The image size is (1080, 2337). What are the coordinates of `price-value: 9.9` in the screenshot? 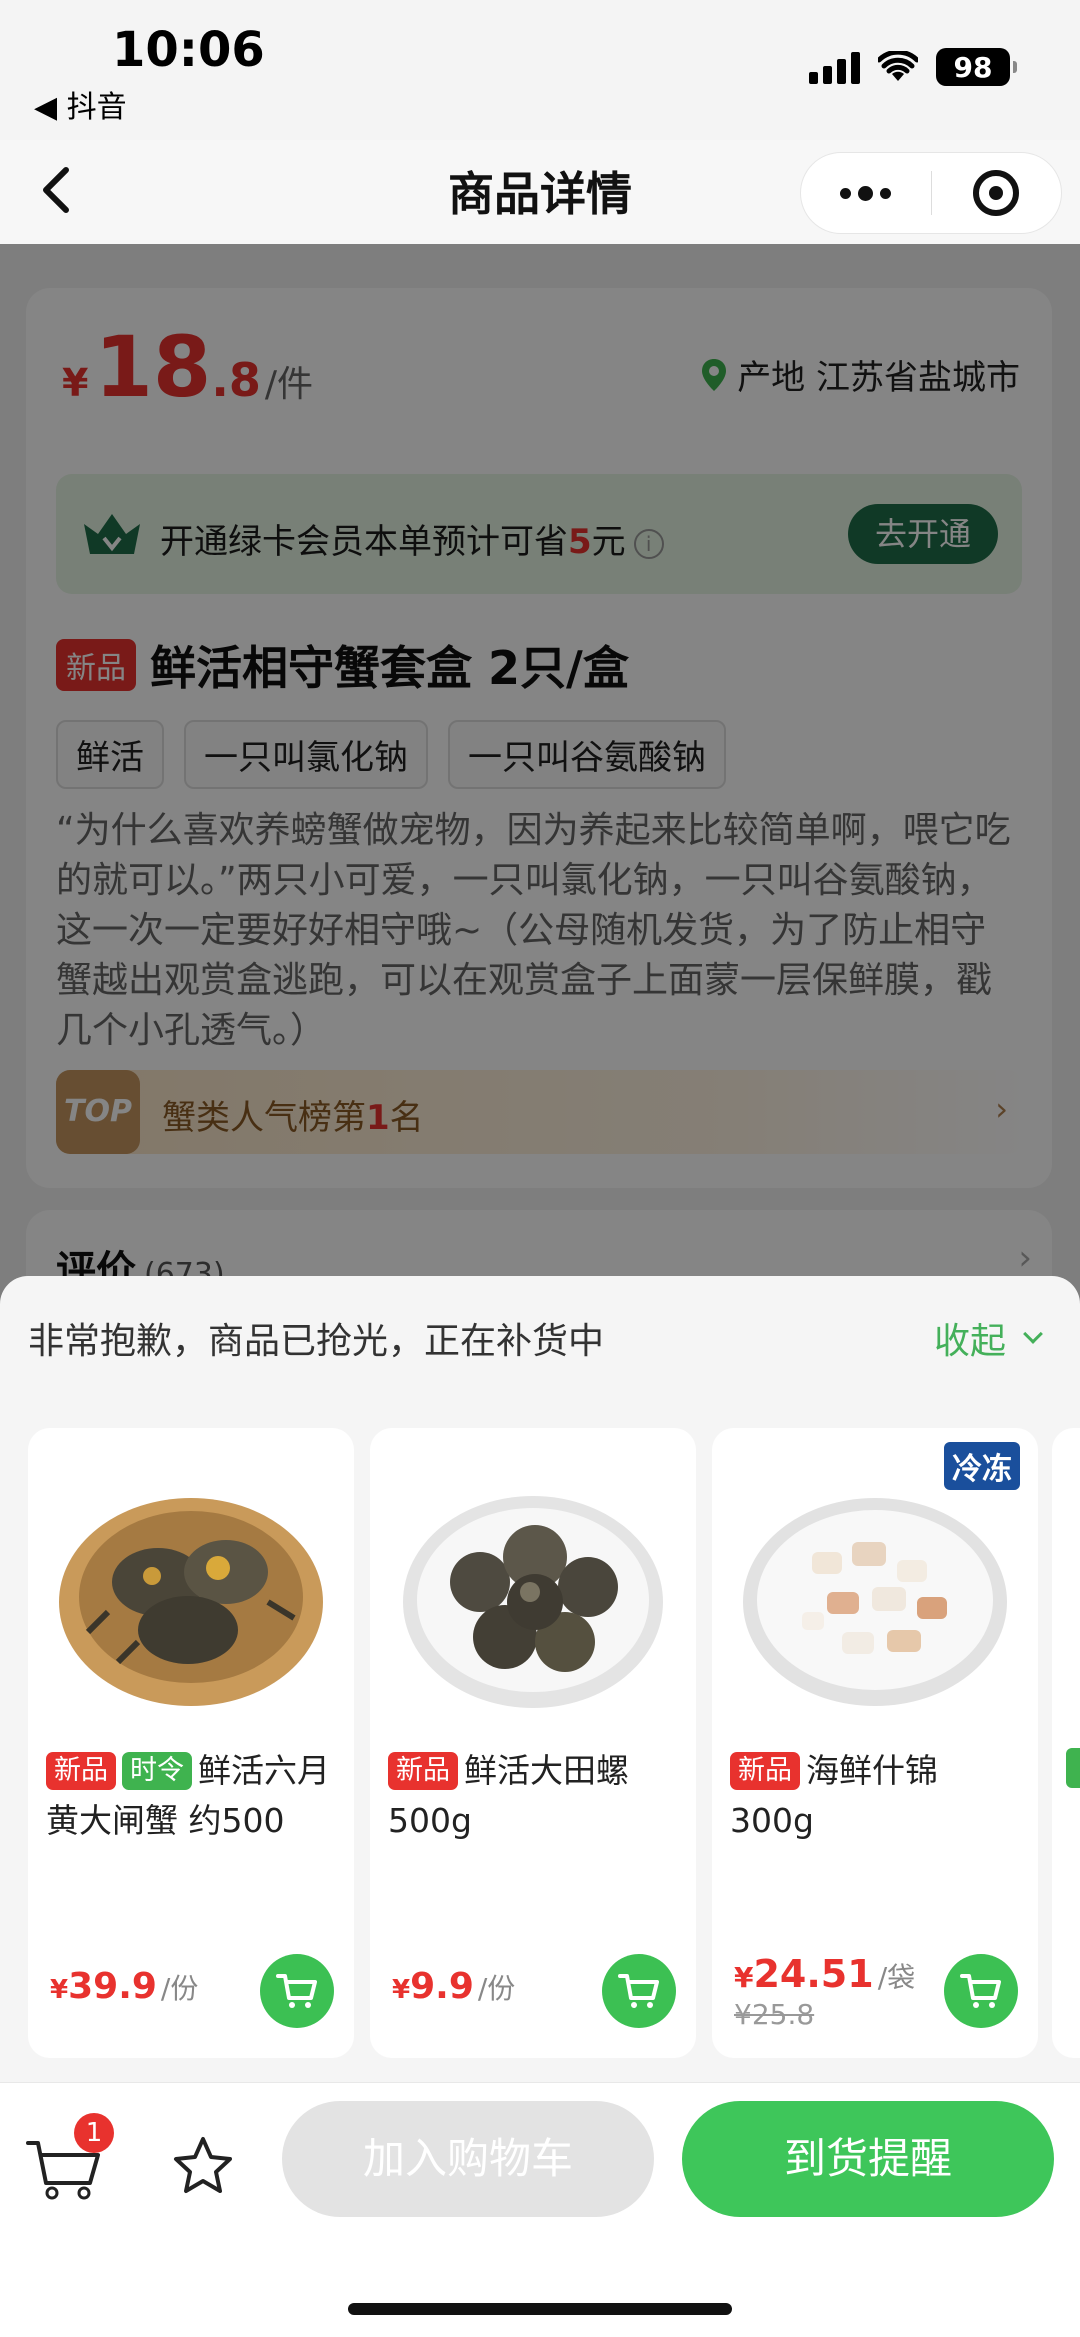 It's located at (442, 1986).